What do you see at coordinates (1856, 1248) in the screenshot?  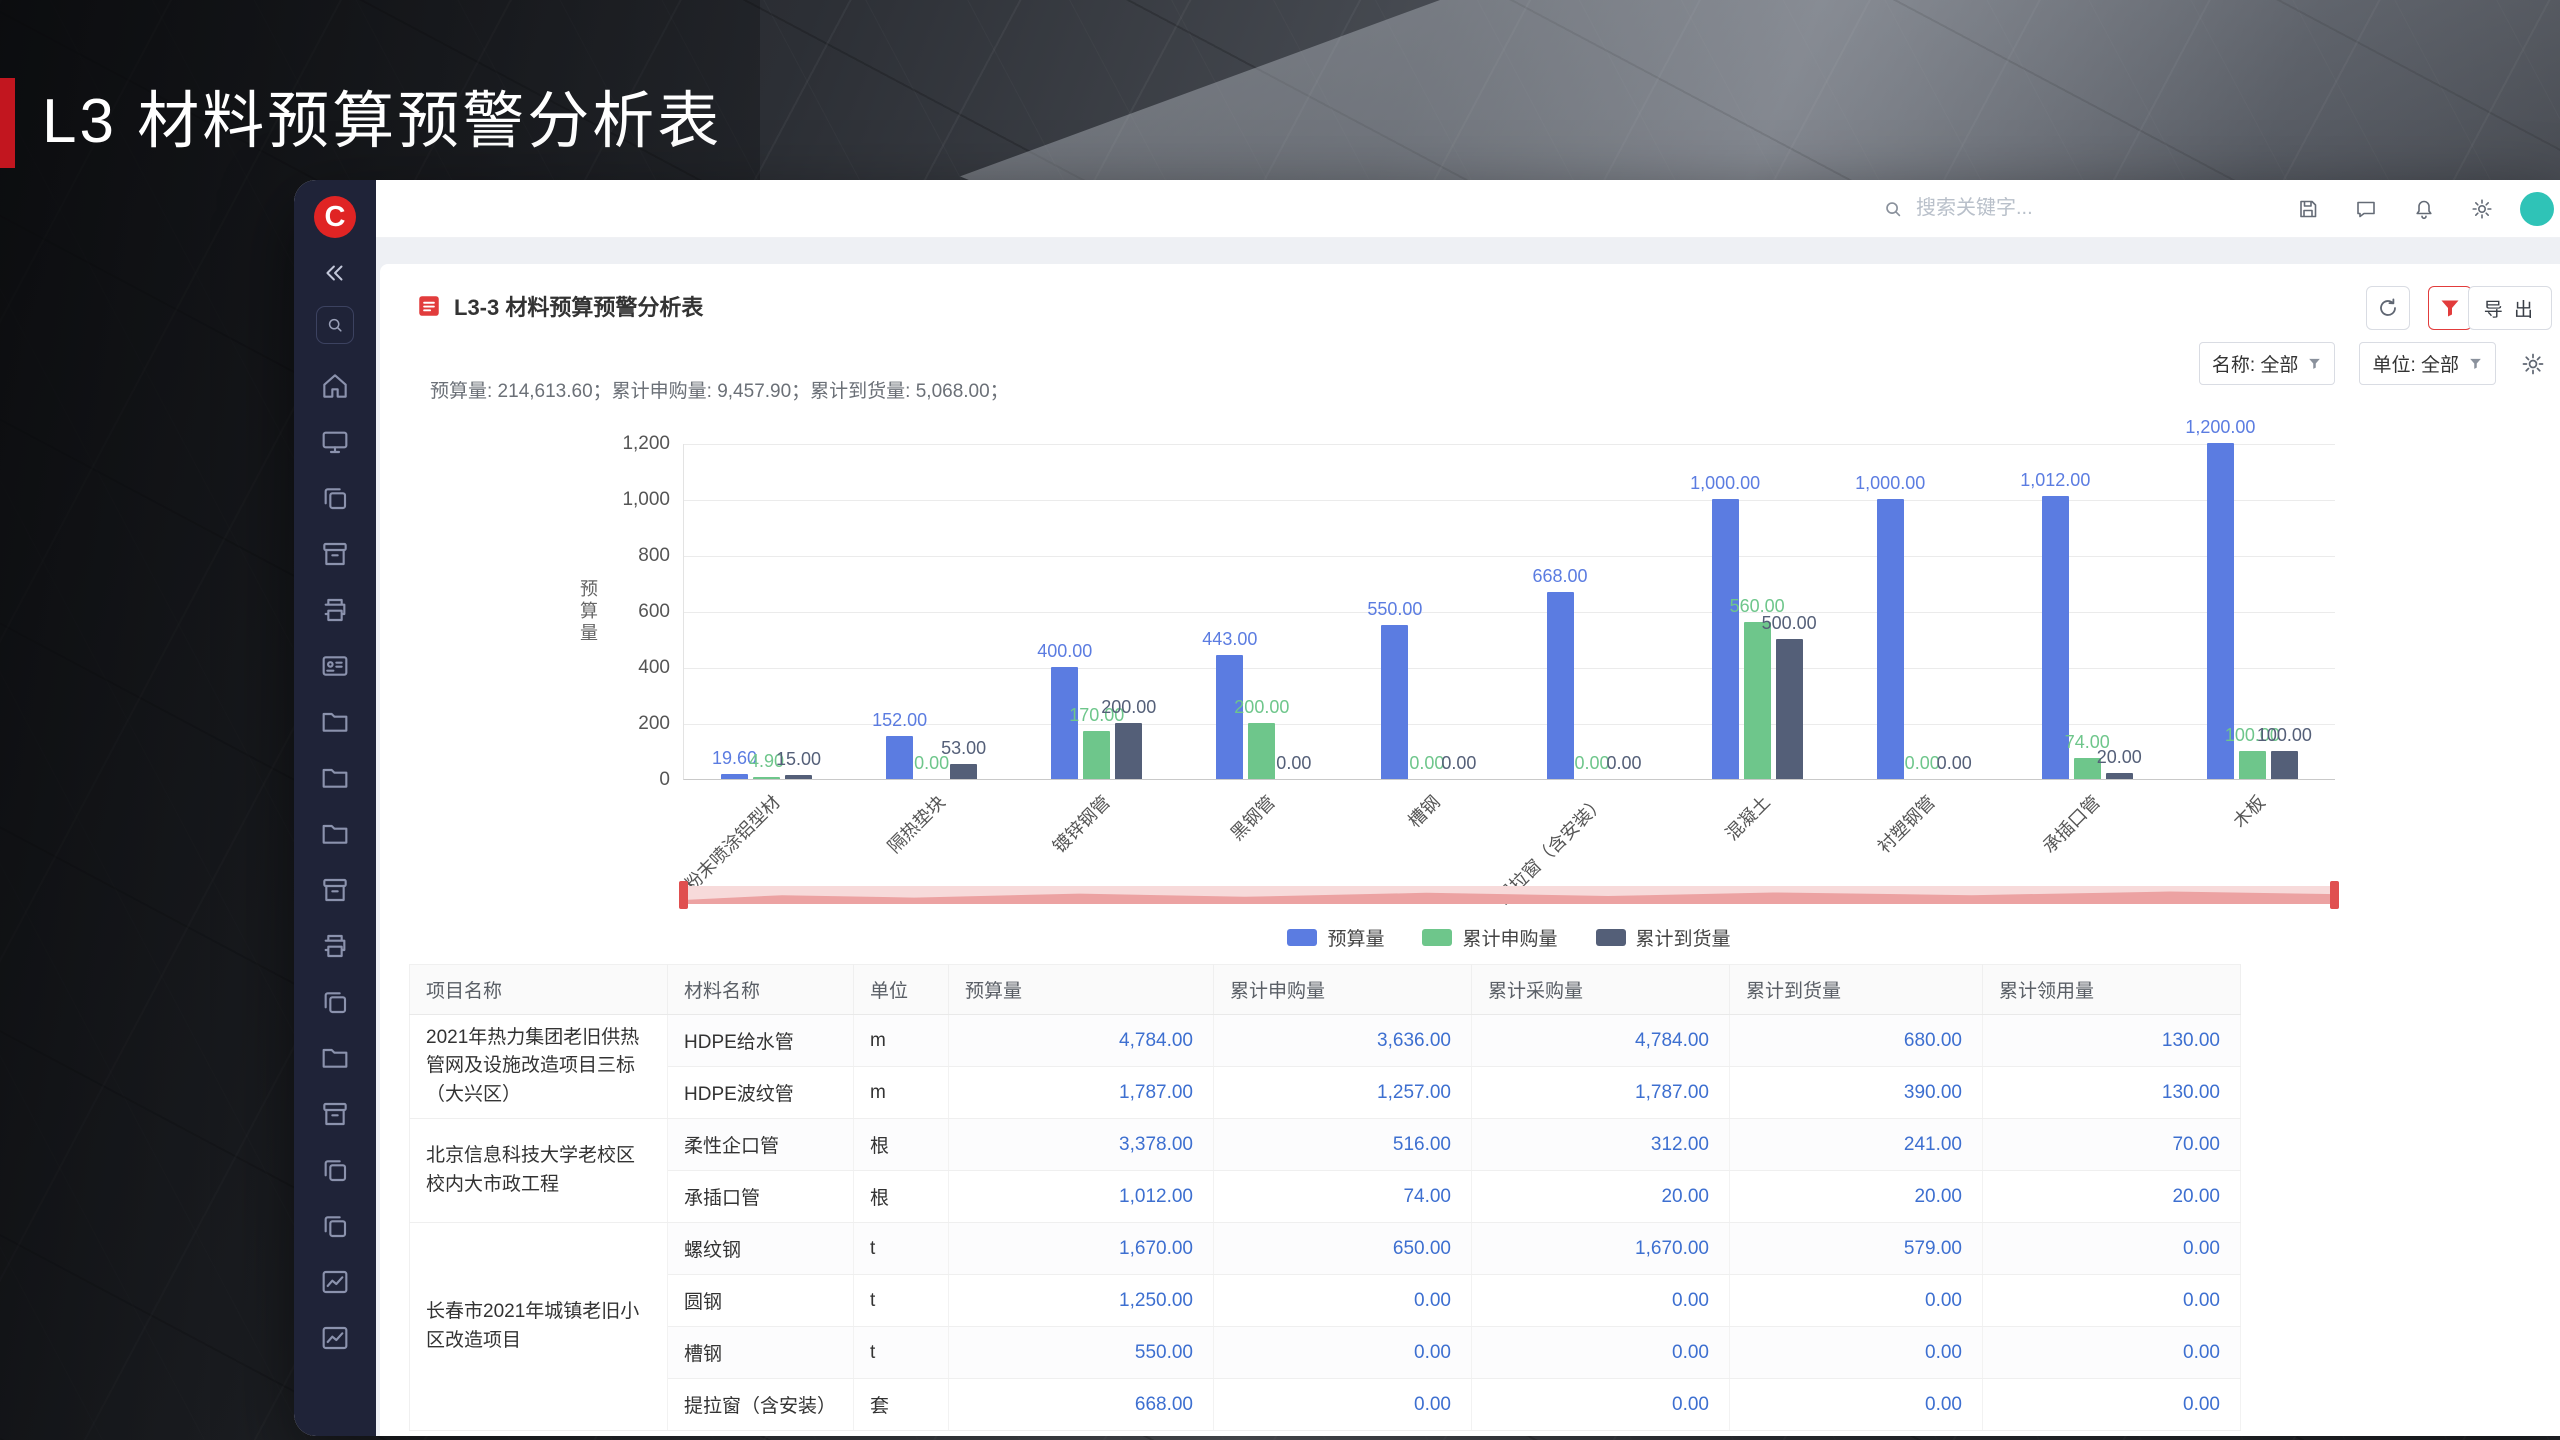 I see `value-cell: 579.00` at bounding box center [1856, 1248].